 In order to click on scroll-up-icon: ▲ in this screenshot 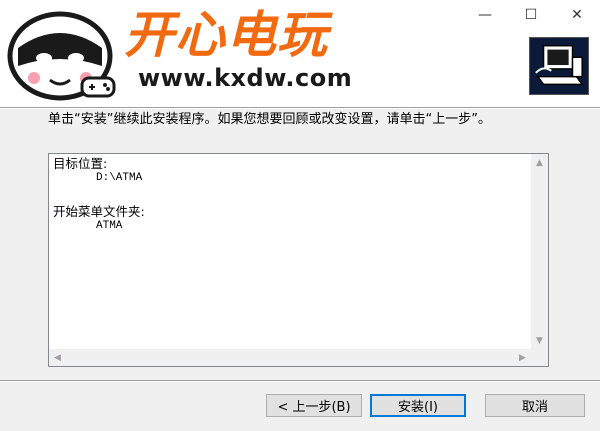, I will do `click(539, 162)`.